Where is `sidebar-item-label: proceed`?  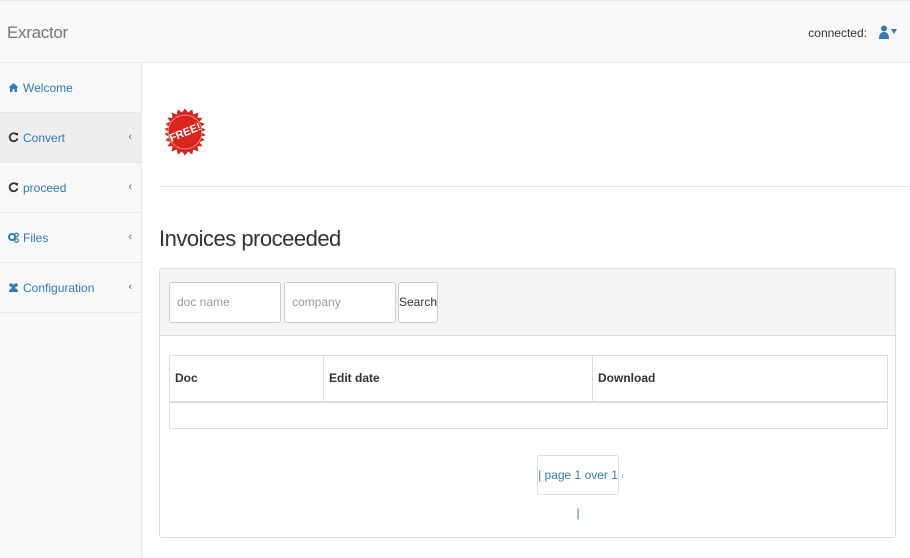 sidebar-item-label: proceed is located at coordinates (45, 187).